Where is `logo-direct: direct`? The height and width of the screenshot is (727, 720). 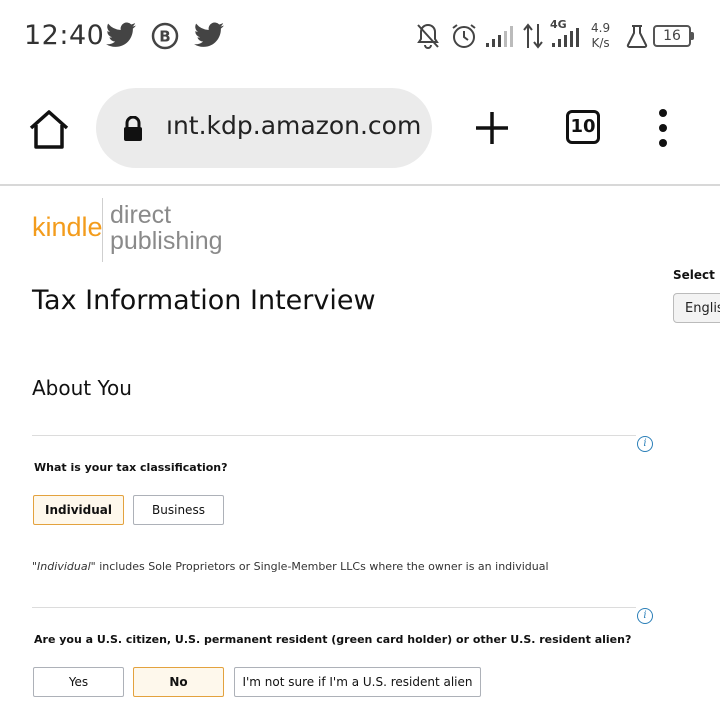
logo-direct: direct is located at coordinates (141, 215).